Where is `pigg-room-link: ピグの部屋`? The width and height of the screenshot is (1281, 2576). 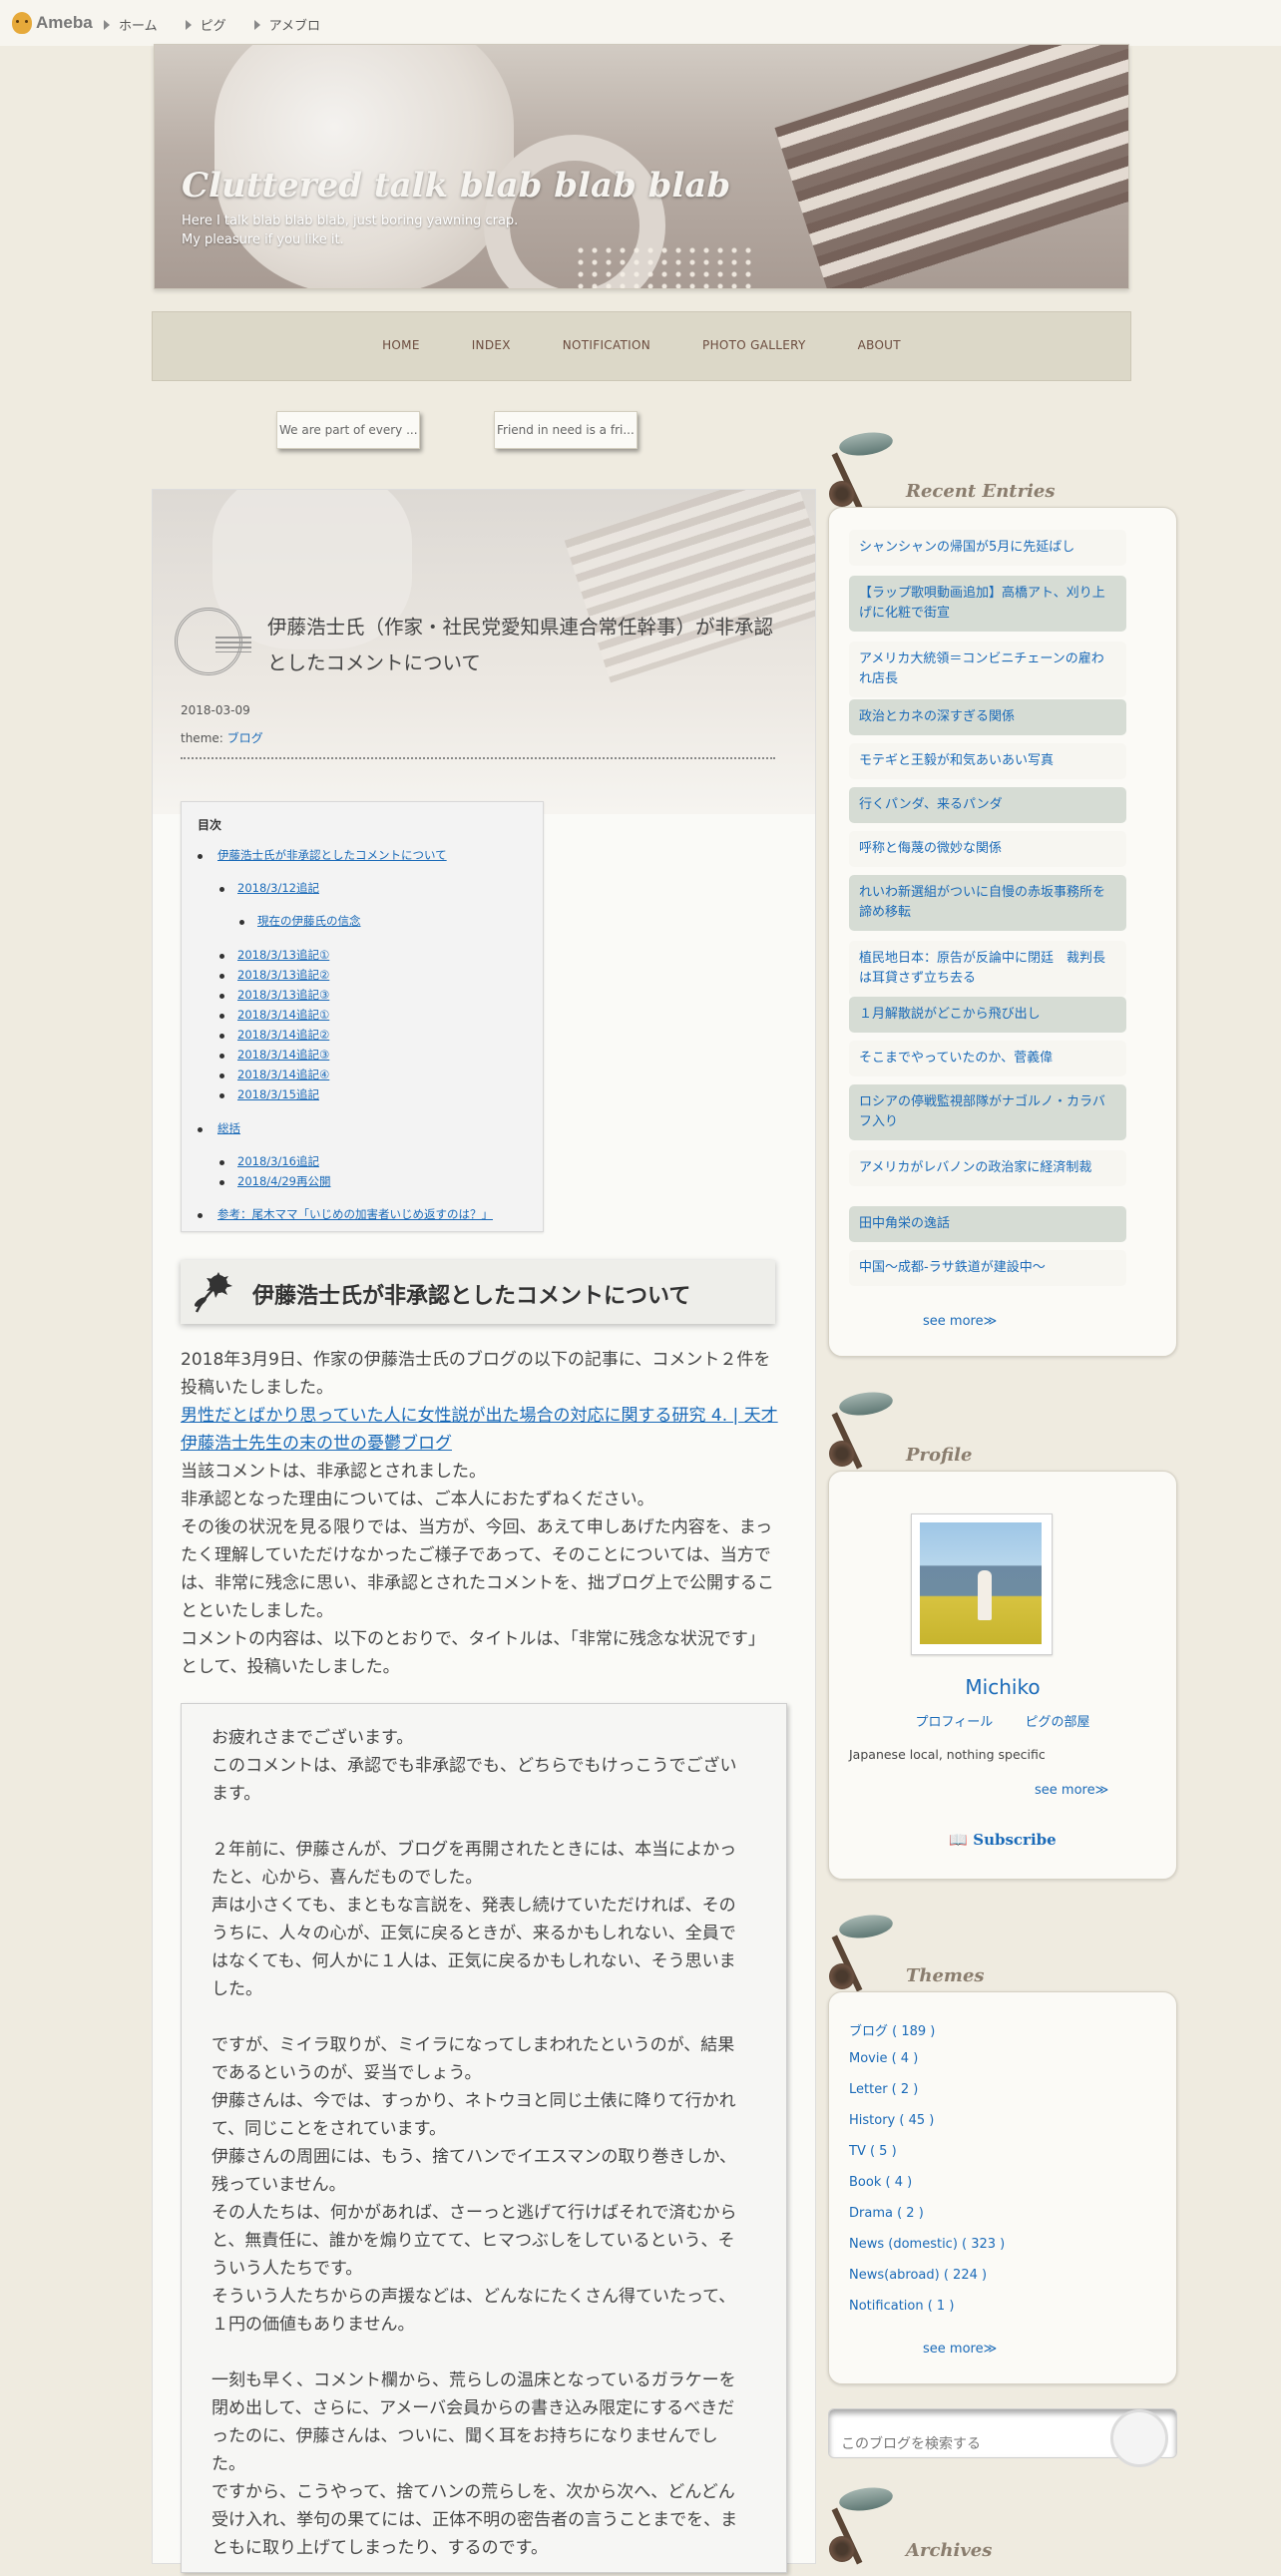
pigg-room-link: ピグの部屋 is located at coordinates (1057, 1722).